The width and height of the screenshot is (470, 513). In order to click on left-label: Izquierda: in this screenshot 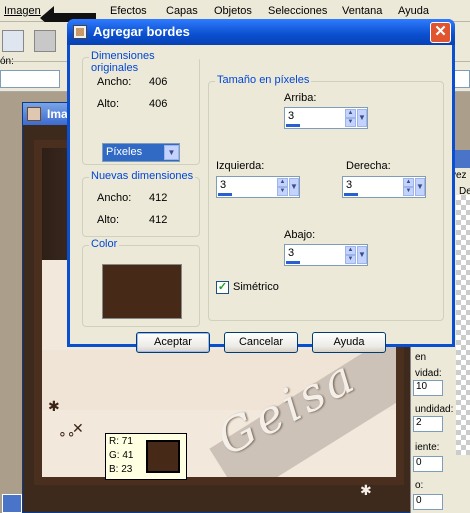, I will do `click(240, 166)`.